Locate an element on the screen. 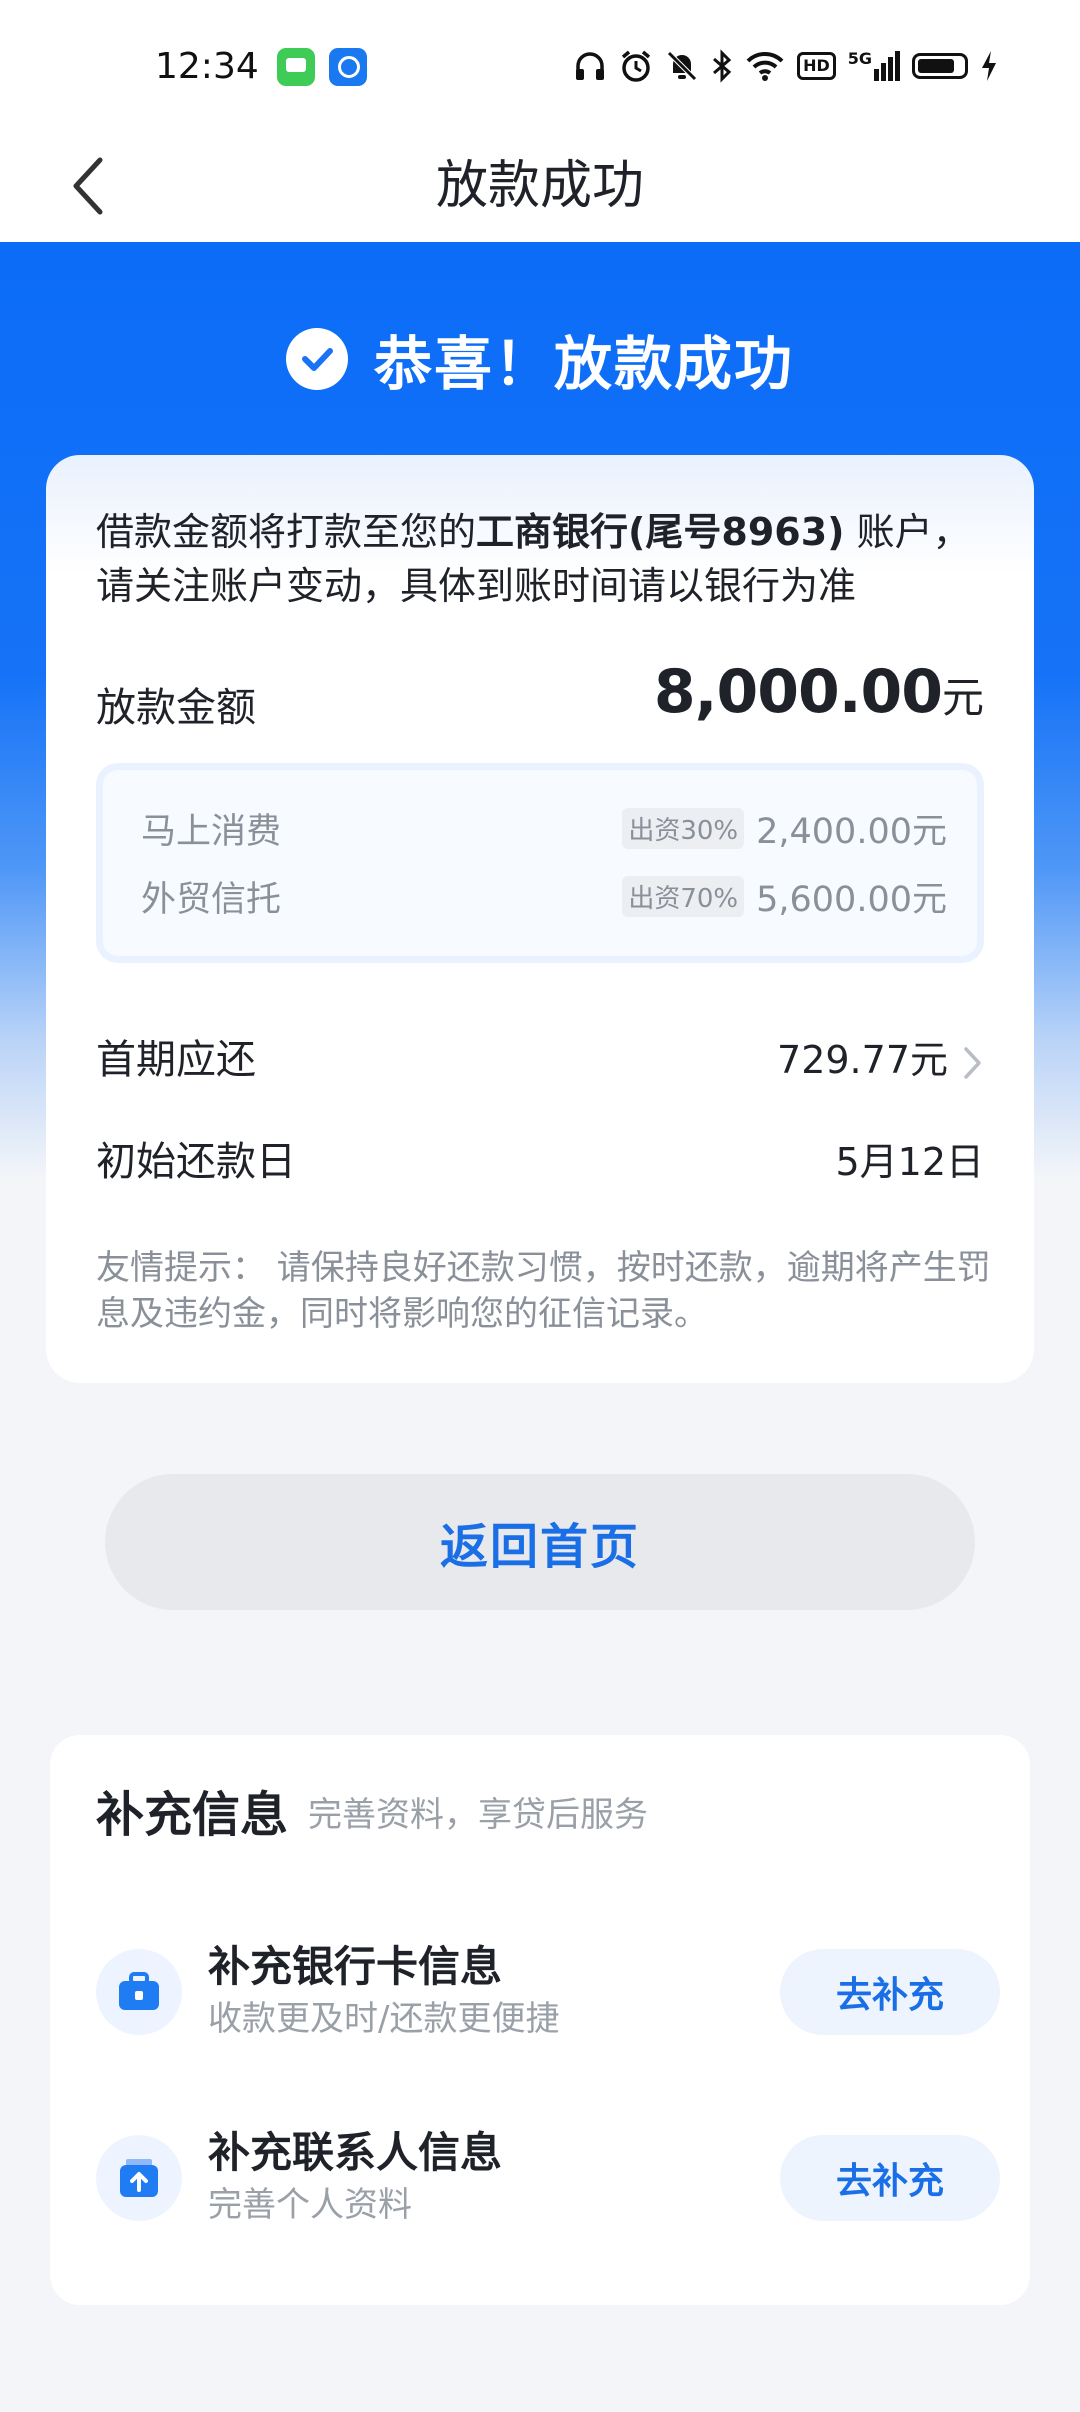 The width and height of the screenshot is (1080, 2412). battery-icon is located at coordinates (940, 66).